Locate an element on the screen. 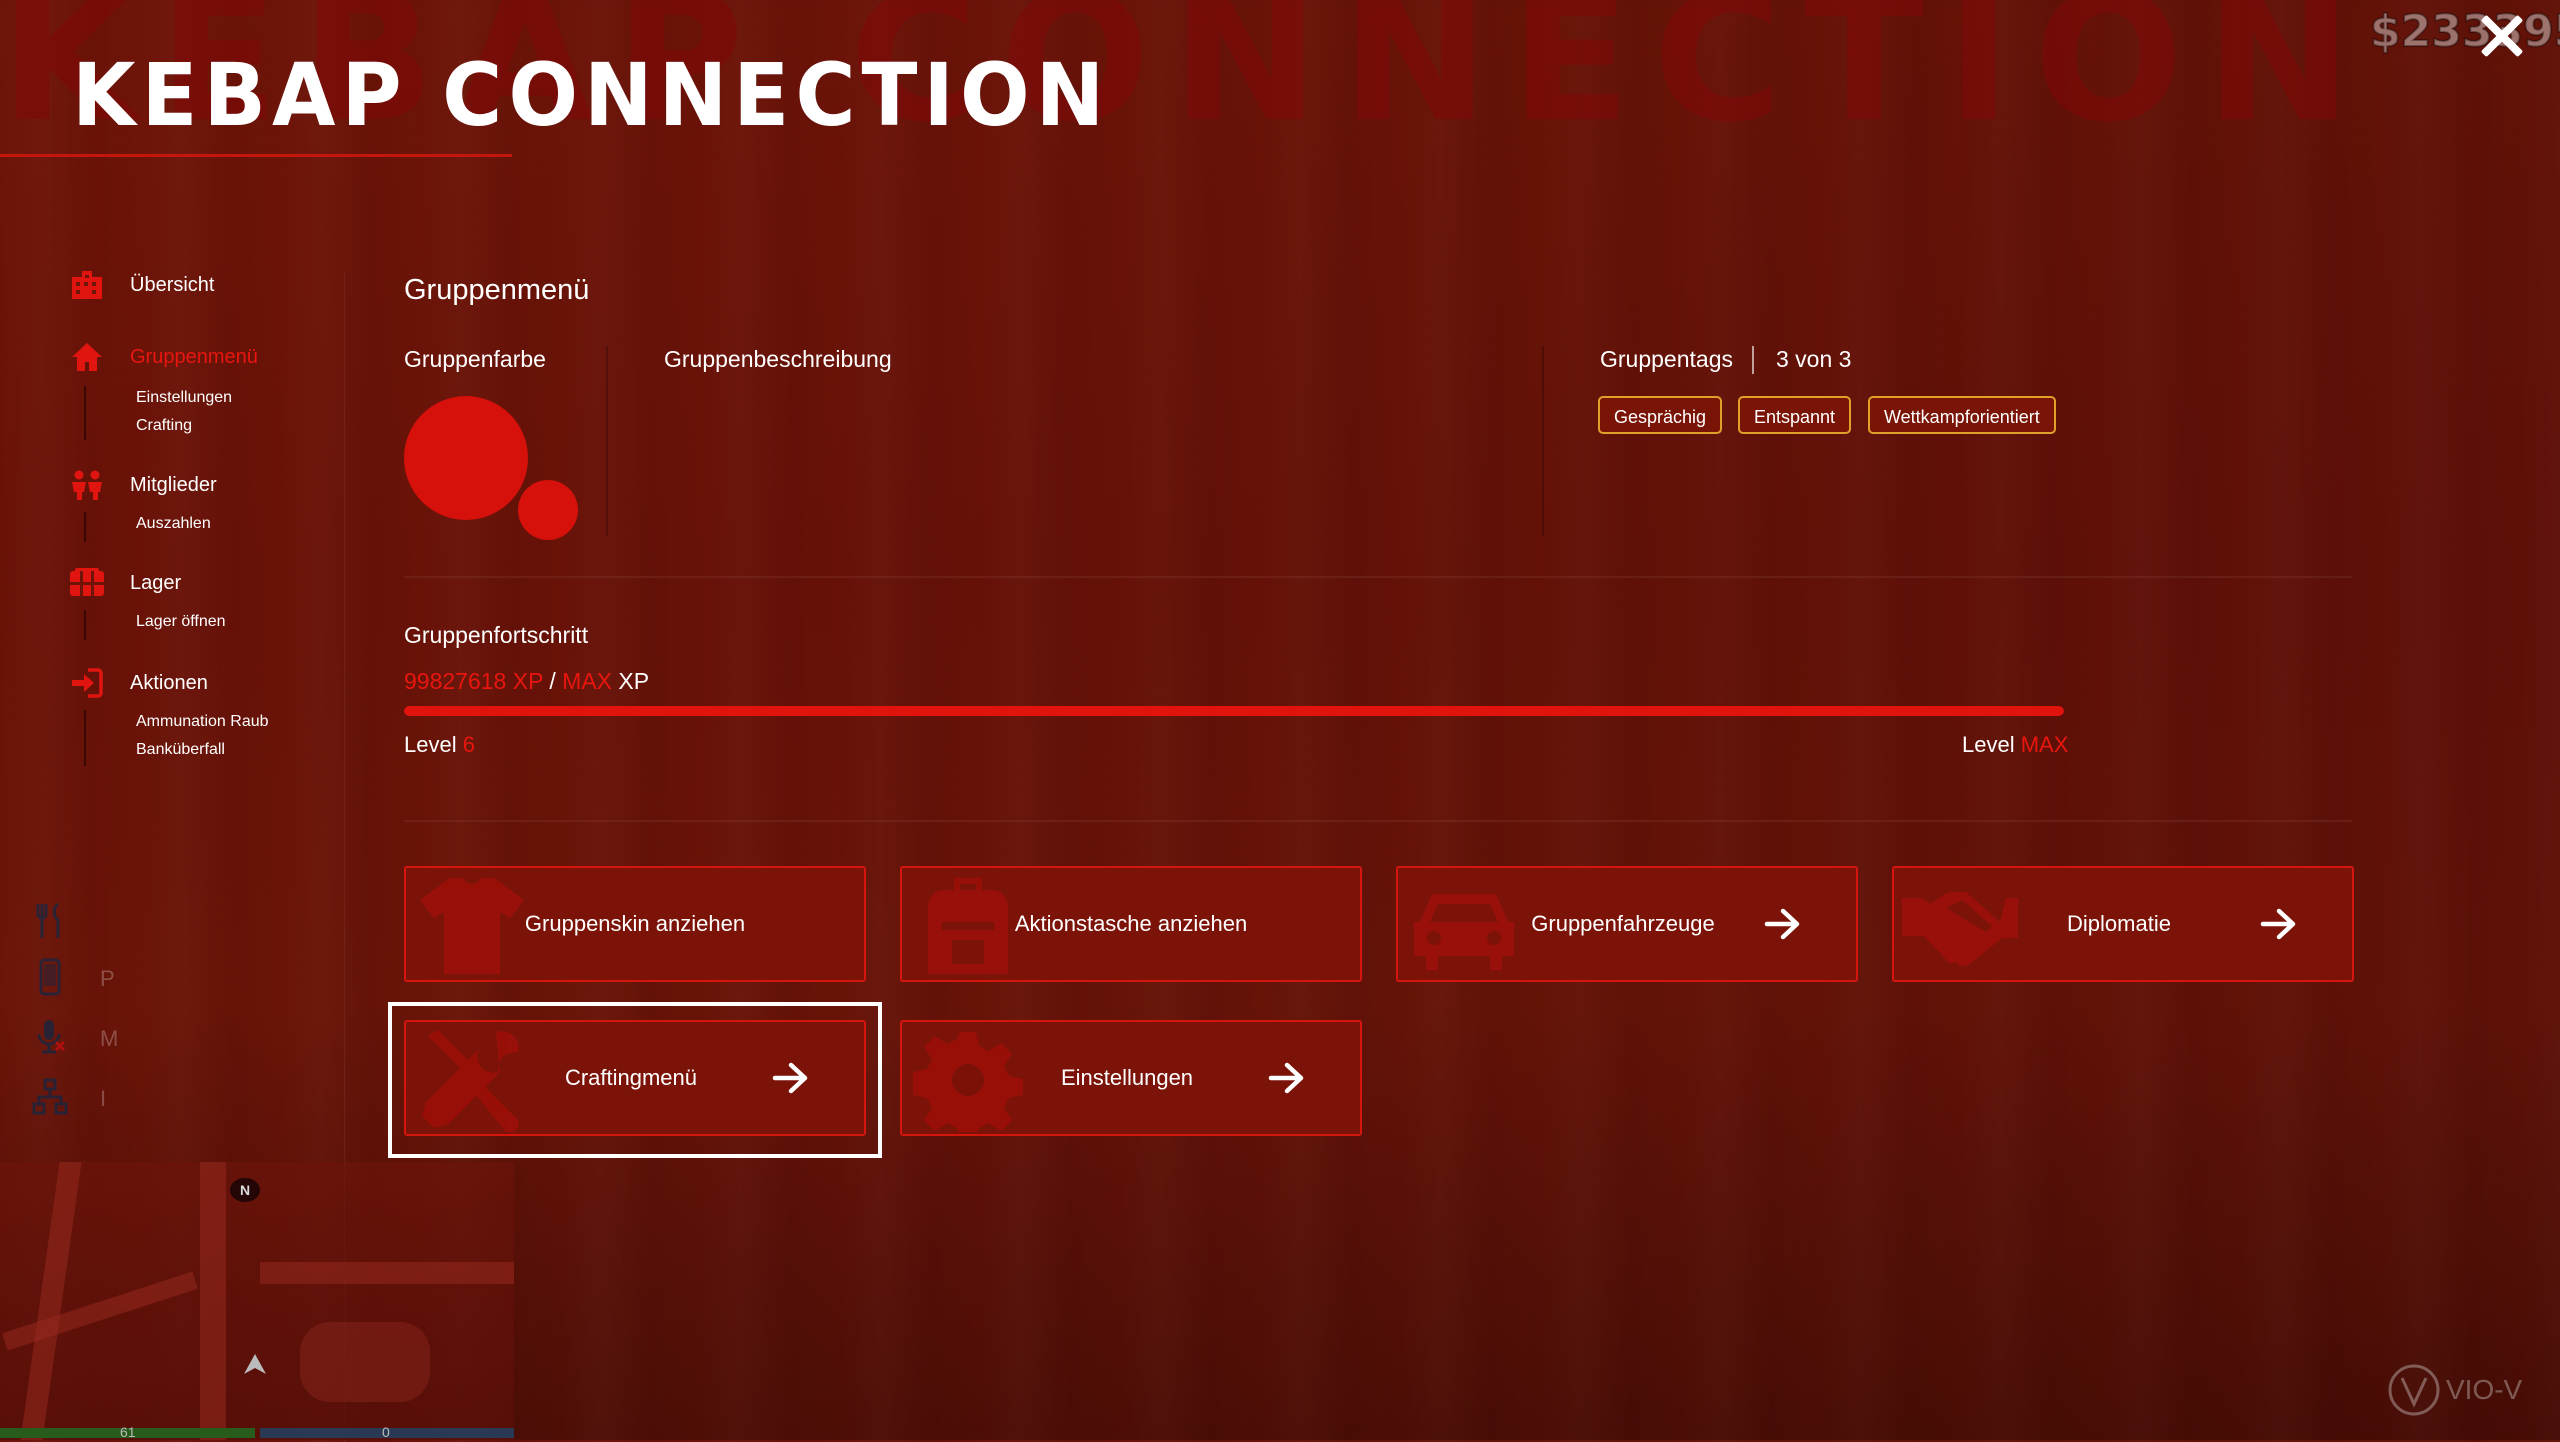  submenu-gruppenmenue: Einstellungen Crafting is located at coordinates (184, 412).